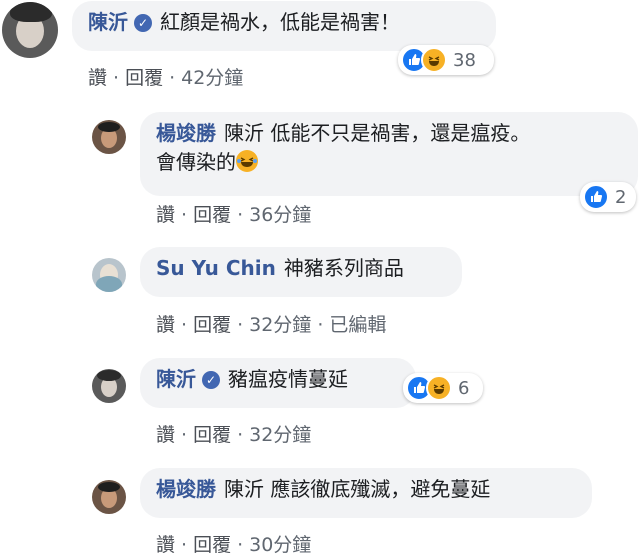 The width and height of the screenshot is (640, 557). I want to click on reaction-summary: 38, so click(446, 60).